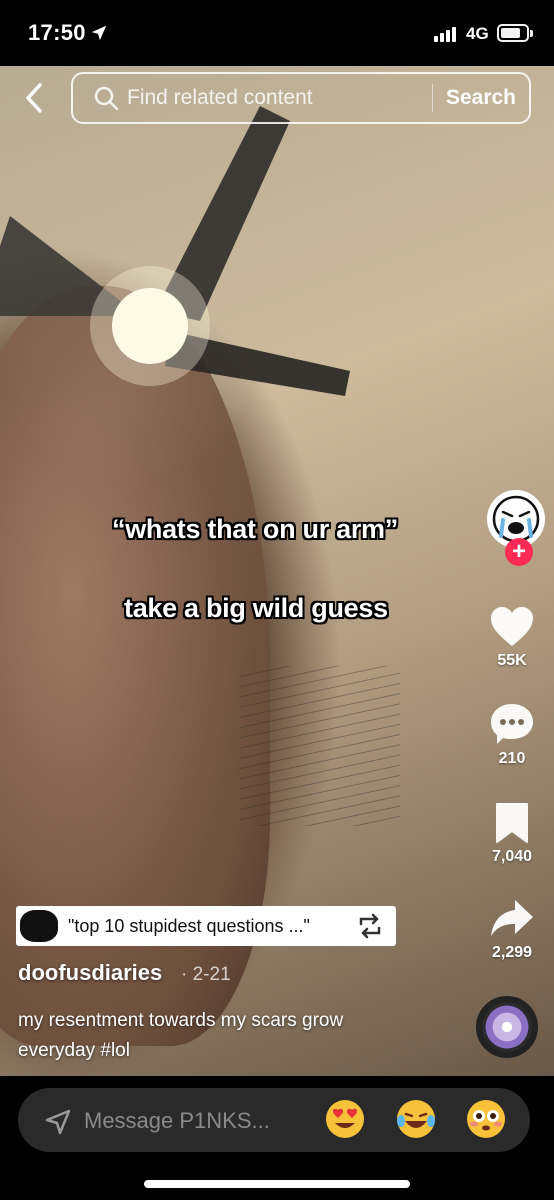 This screenshot has width=554, height=1200. I want to click on like-button: 55K, so click(512, 638).